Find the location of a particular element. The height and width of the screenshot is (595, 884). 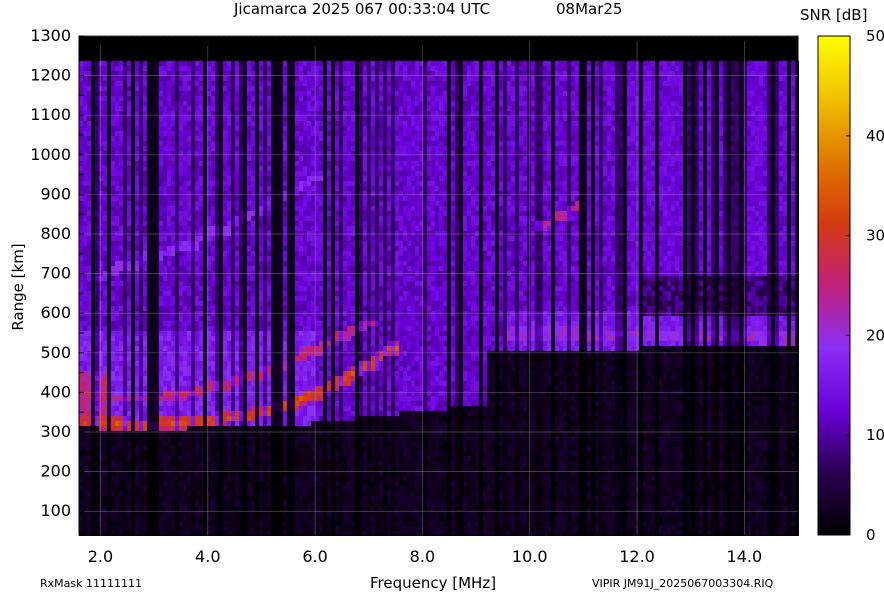

colorbar-gradient is located at coordinates (834, 285).